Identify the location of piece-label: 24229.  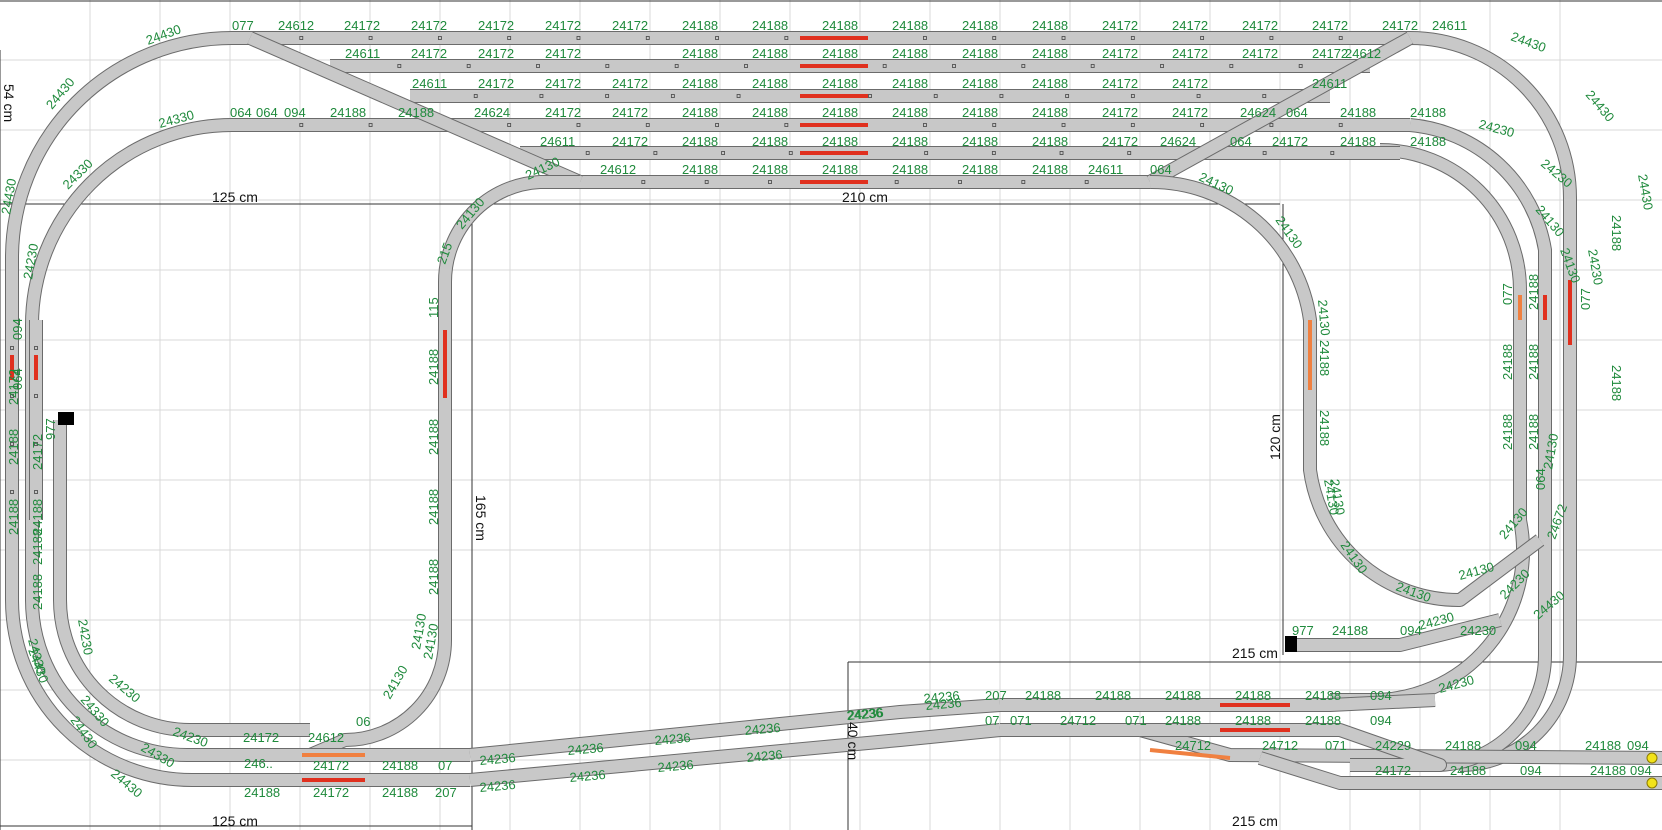
(1393, 745).